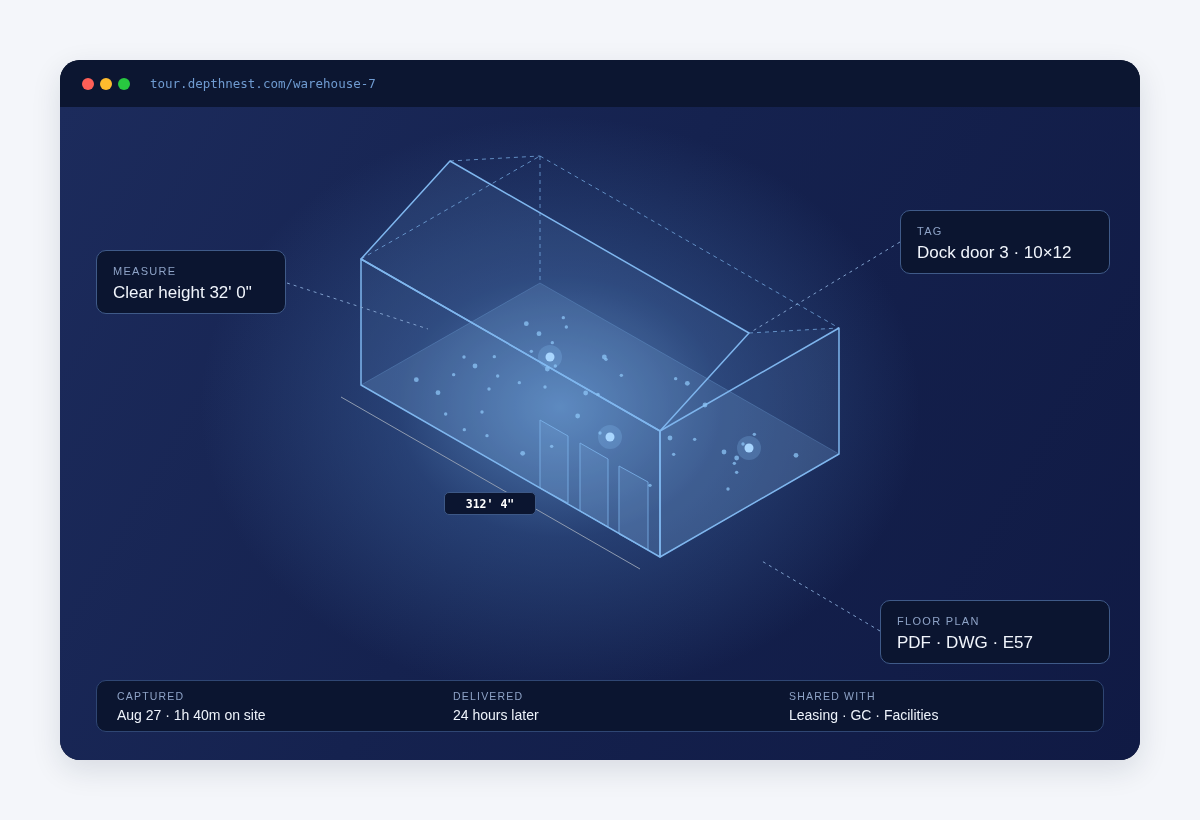  What do you see at coordinates (994, 253) in the screenshot?
I see `callout-value: Dock door 3 · 10×12` at bounding box center [994, 253].